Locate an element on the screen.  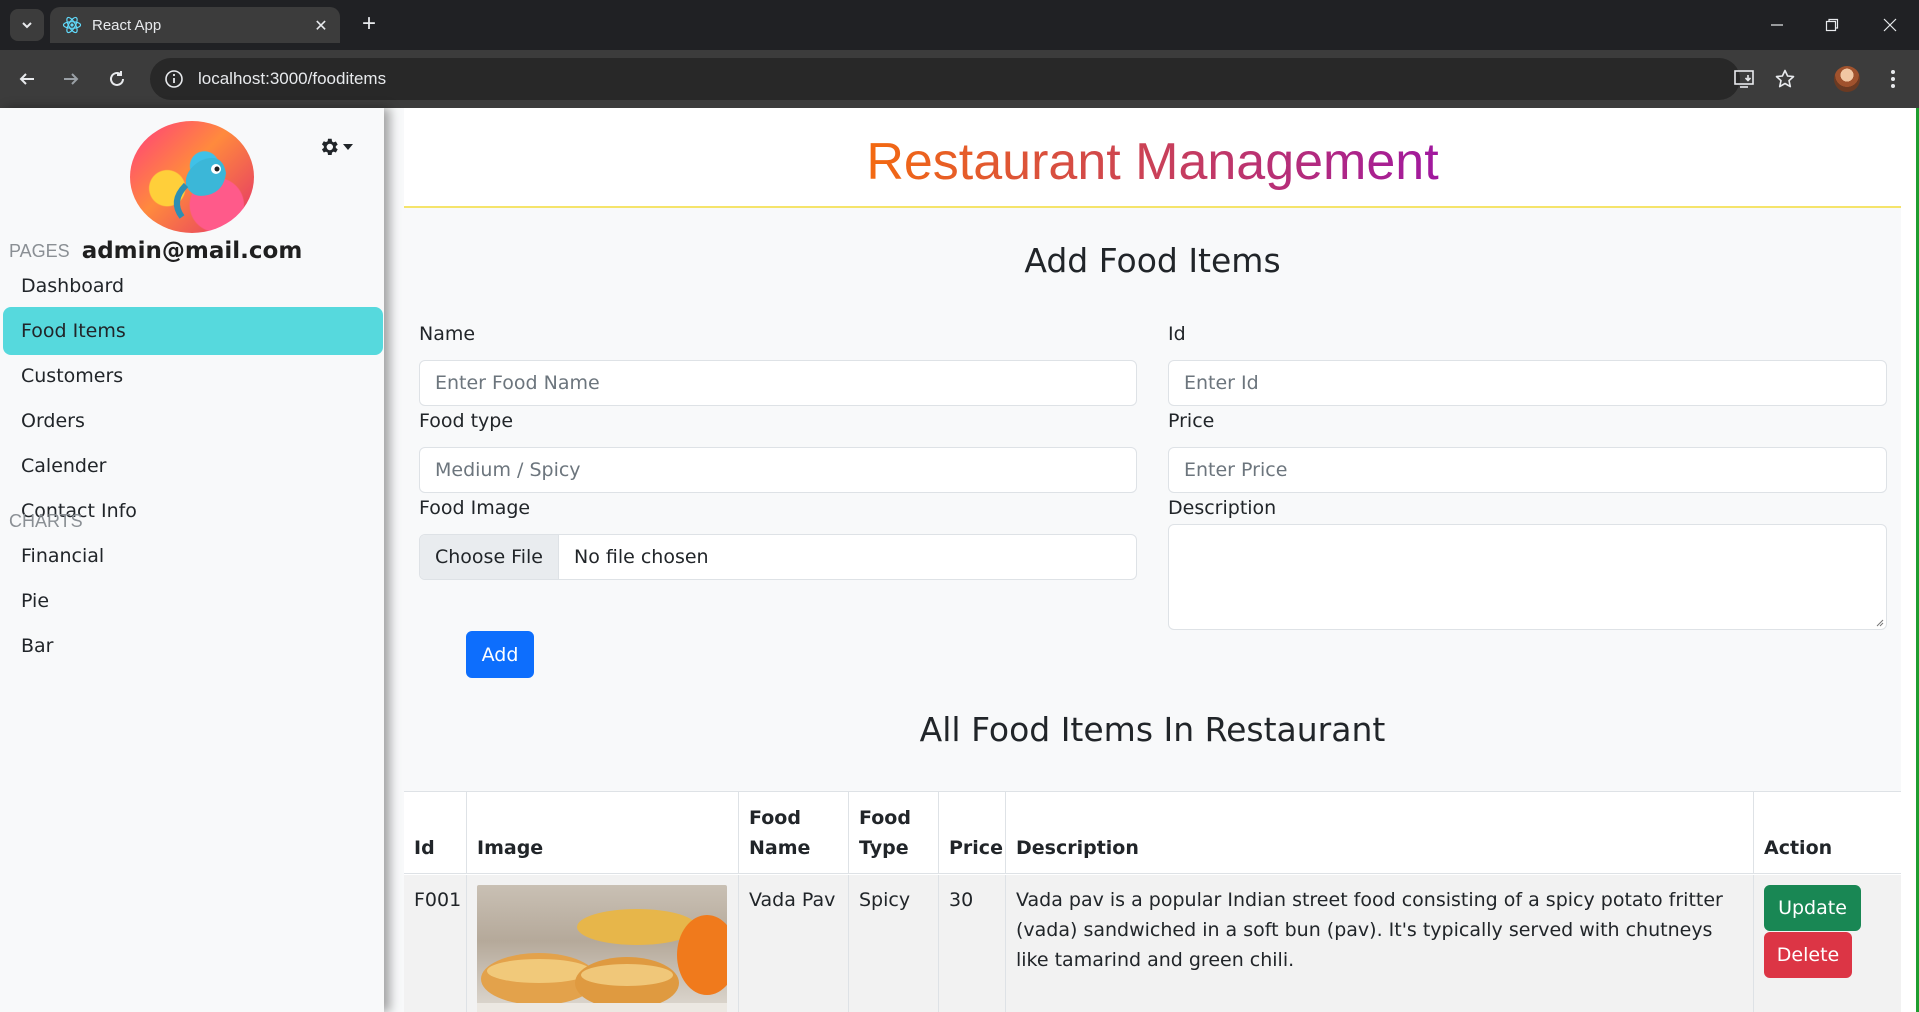
food-image-label: Food Image is located at coordinates (475, 508).